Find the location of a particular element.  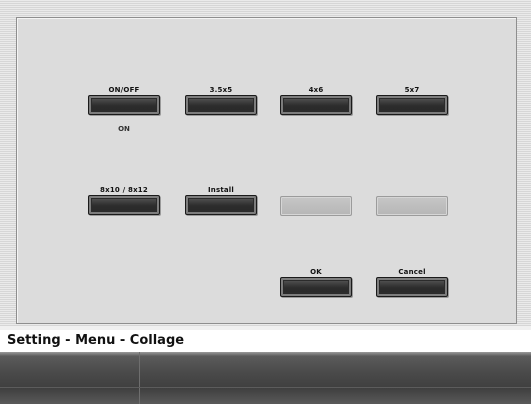

cancel-button-label: Cancel is located at coordinates (412, 272).